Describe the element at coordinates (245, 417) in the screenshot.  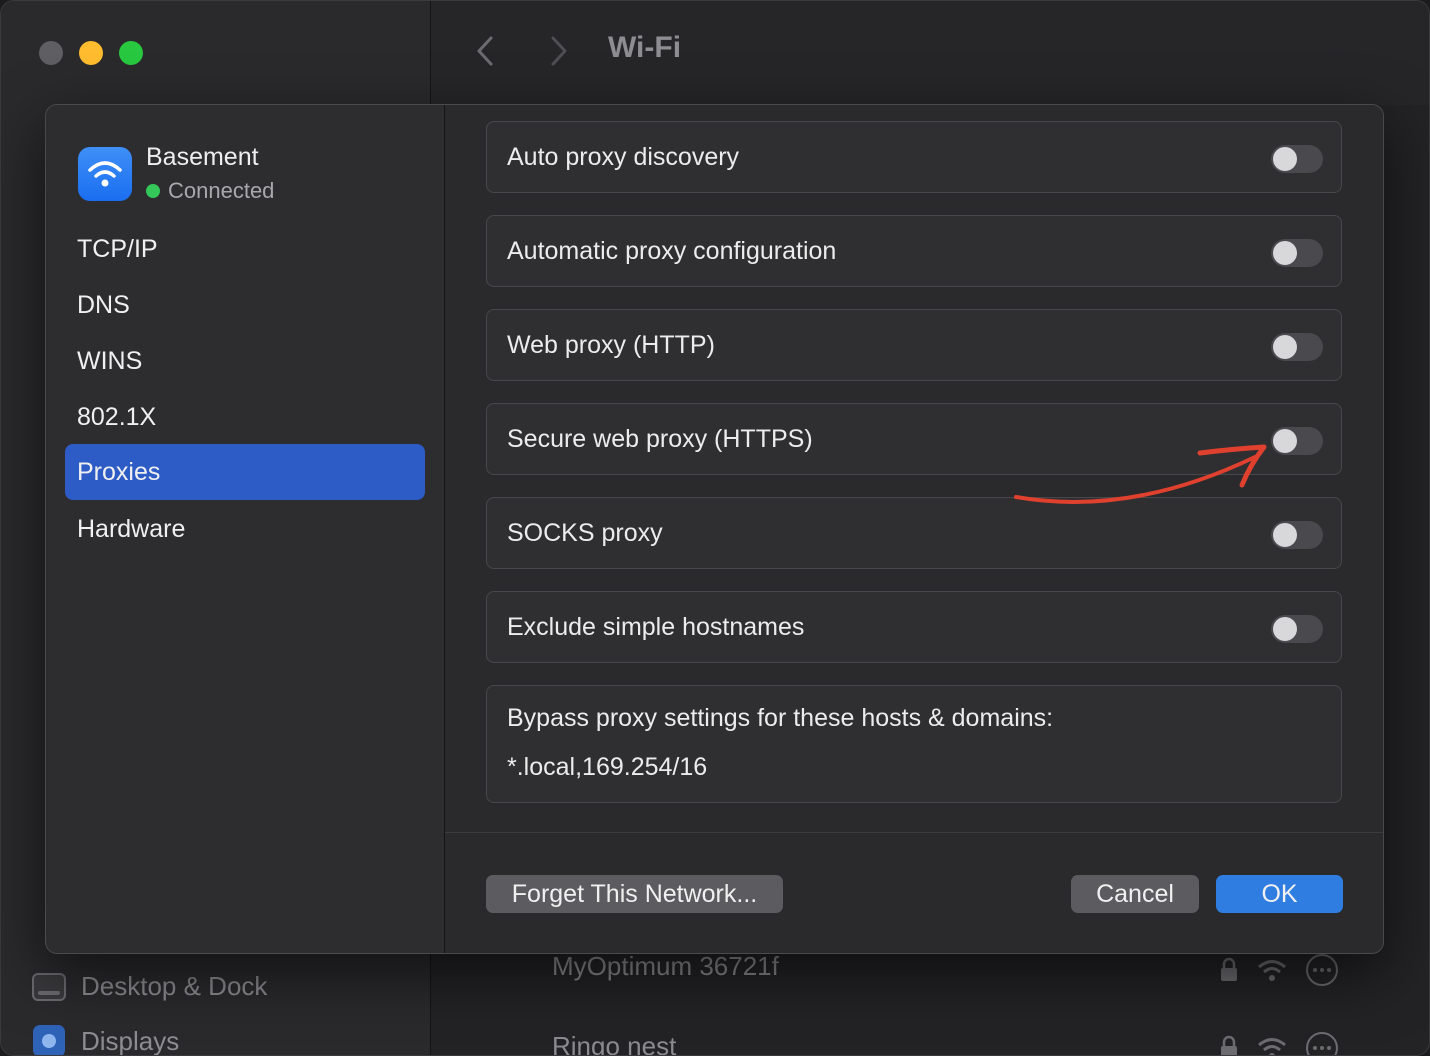
I see `sidebar-item-8021x: 802.1X` at that location.